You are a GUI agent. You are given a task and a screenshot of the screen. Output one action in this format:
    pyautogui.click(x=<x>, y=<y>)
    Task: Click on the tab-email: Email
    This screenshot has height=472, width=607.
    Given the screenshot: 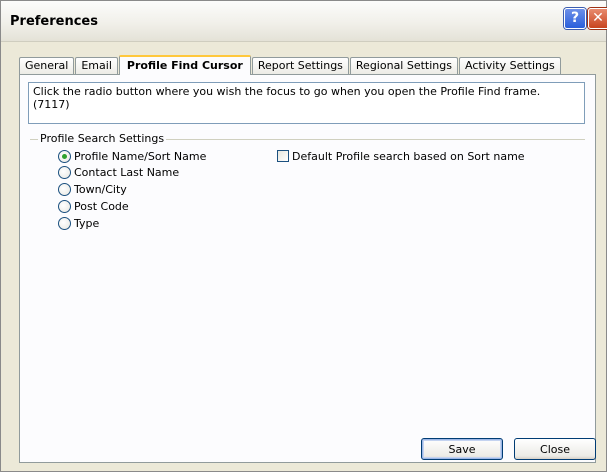 What is the action you would take?
    pyautogui.click(x=96, y=65)
    